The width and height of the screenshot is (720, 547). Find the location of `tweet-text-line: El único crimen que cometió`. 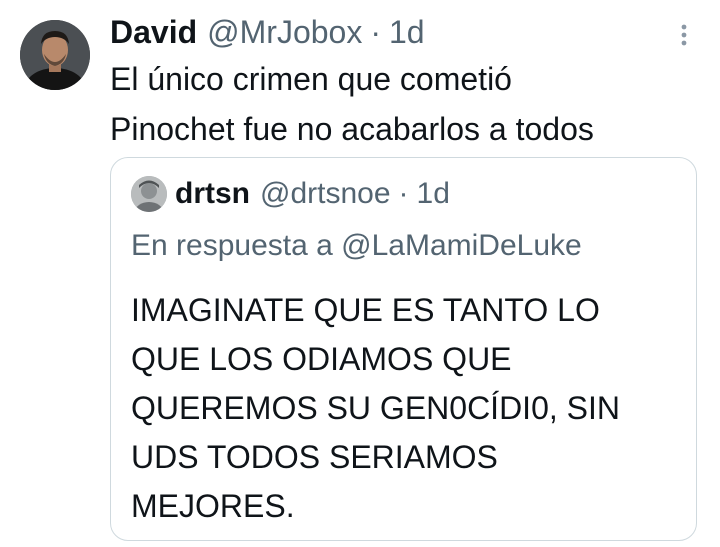

tweet-text-line: El único crimen que cometió is located at coordinates (311, 79).